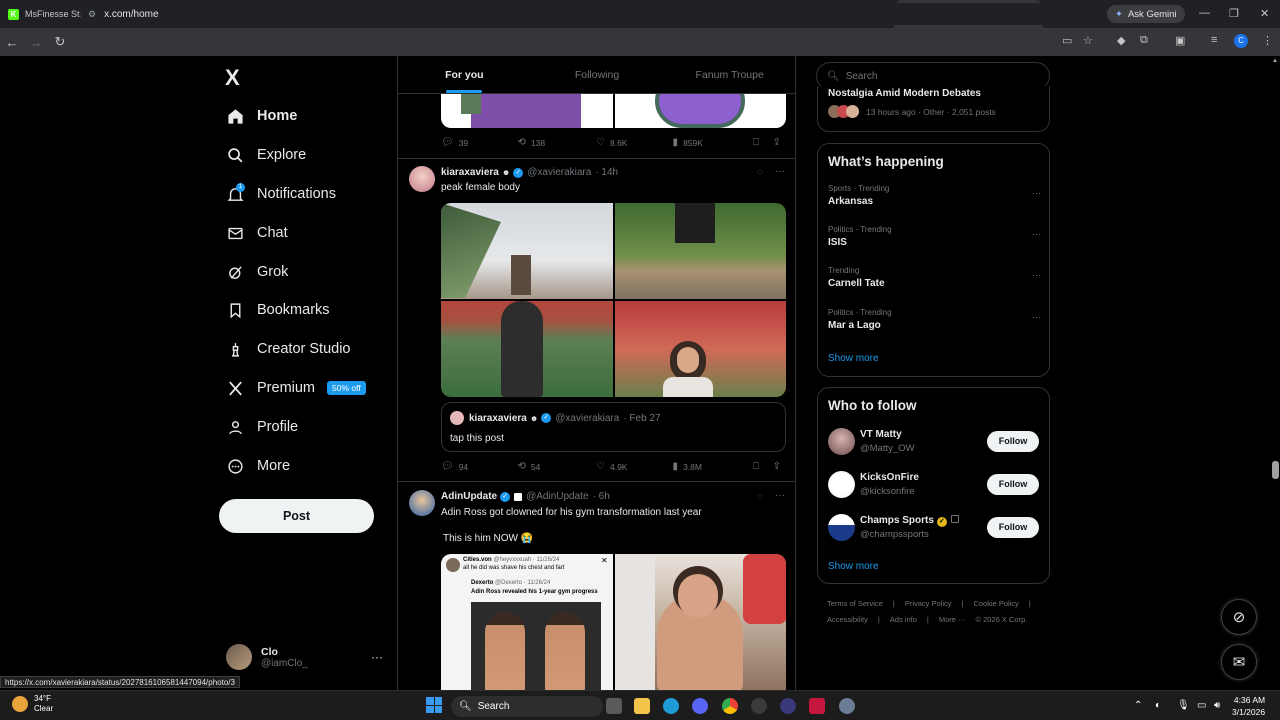  What do you see at coordinates (296, 388) in the screenshot?
I see `sidebar-item-premium: Premium 50% off` at bounding box center [296, 388].